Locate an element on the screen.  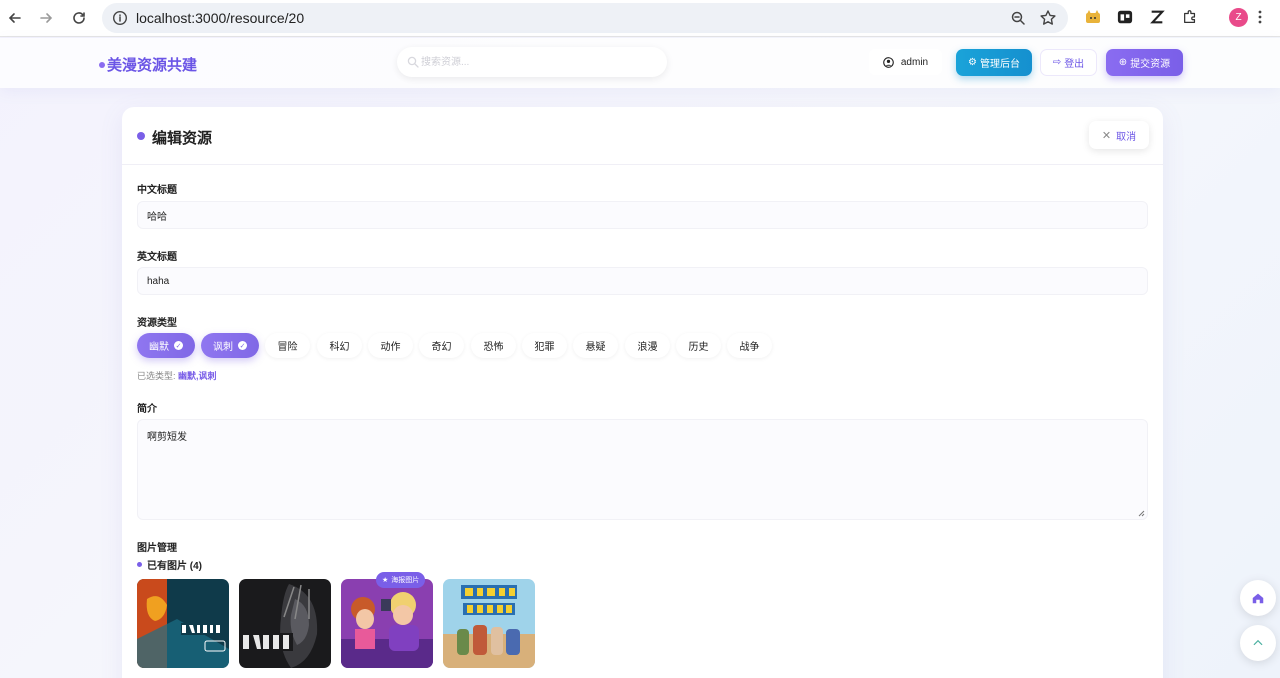
tag-horror: 恐怖 is located at coordinates (493, 345).